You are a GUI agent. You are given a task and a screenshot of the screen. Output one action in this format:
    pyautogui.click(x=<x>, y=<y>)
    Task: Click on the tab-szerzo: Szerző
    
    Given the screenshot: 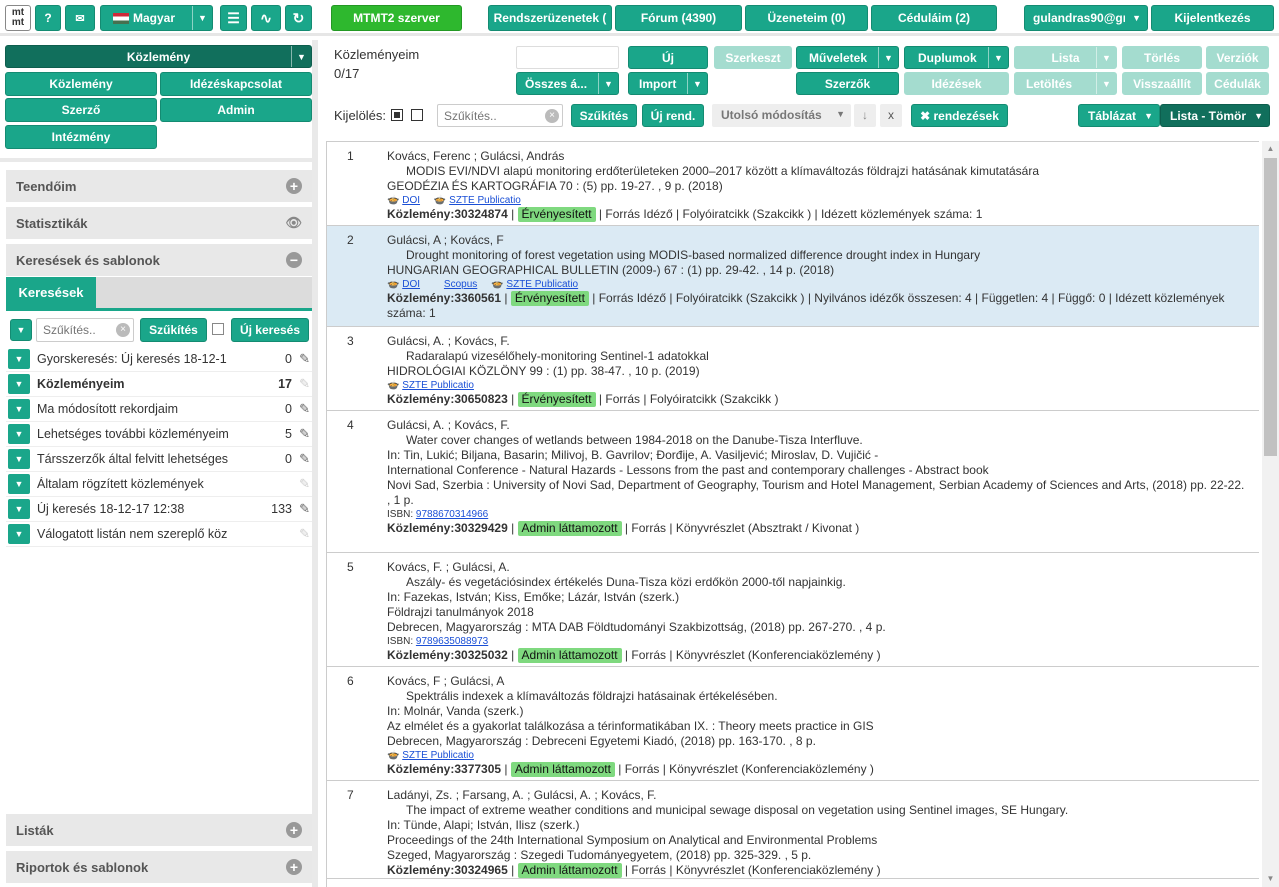 What is the action you would take?
    pyautogui.click(x=81, y=110)
    